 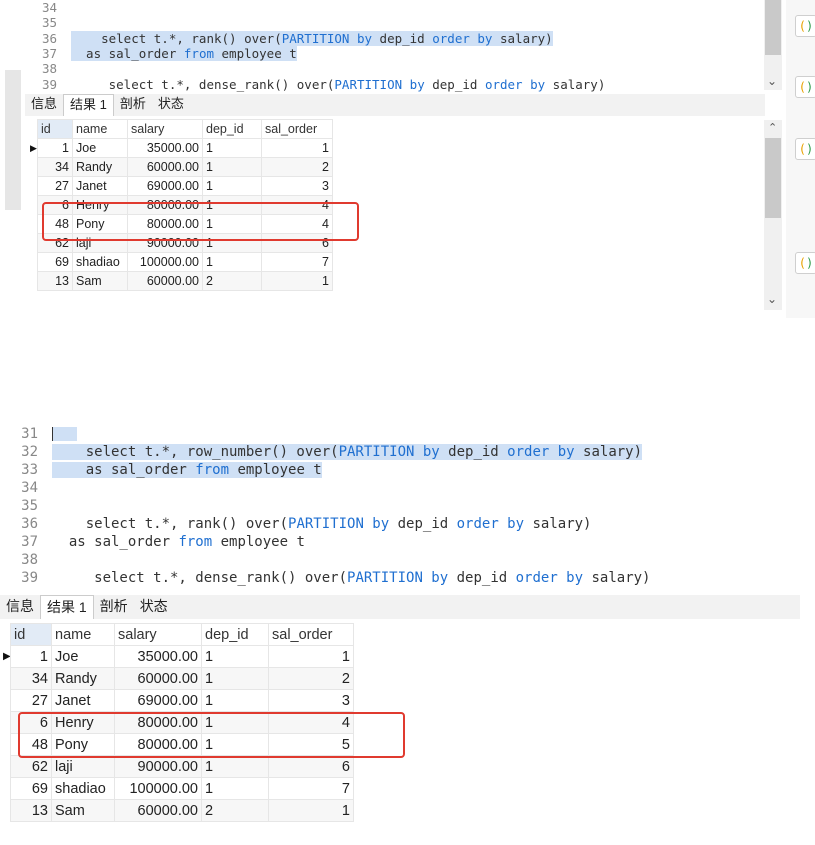 What do you see at coordinates (772, 127) in the screenshot?
I see `chevron-up-icon: ⌃` at bounding box center [772, 127].